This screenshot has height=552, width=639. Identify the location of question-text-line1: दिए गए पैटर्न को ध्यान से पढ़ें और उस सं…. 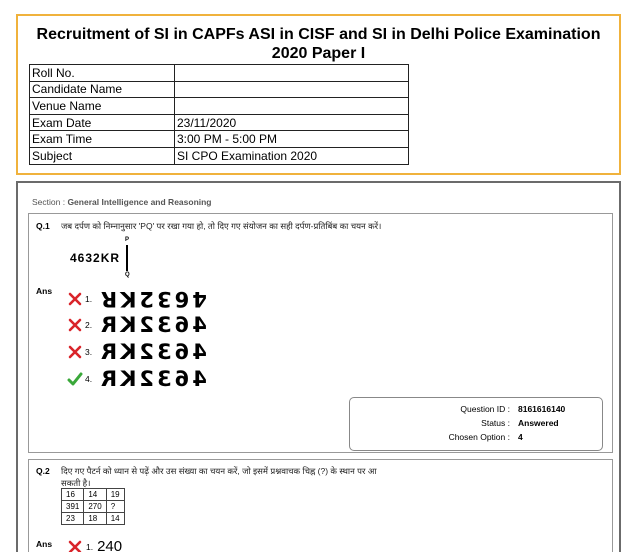
(219, 471).